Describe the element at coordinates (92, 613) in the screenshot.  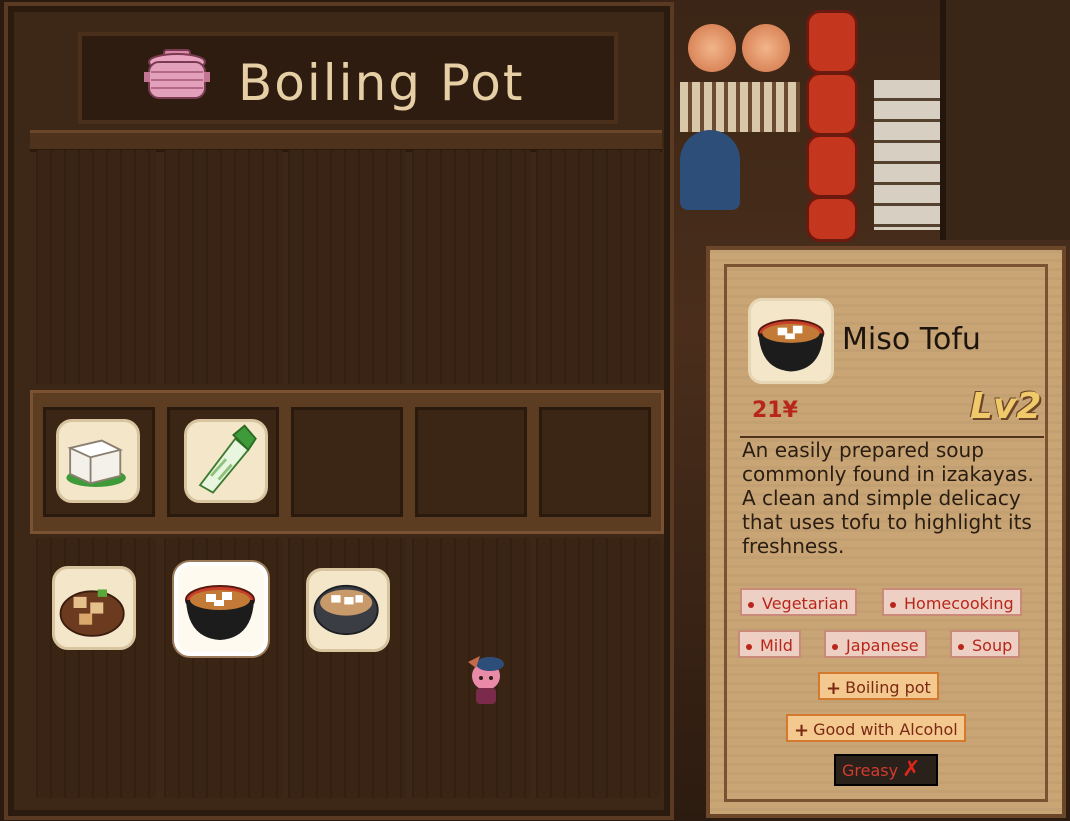
I see `fried-tofu-dish-icon` at that location.